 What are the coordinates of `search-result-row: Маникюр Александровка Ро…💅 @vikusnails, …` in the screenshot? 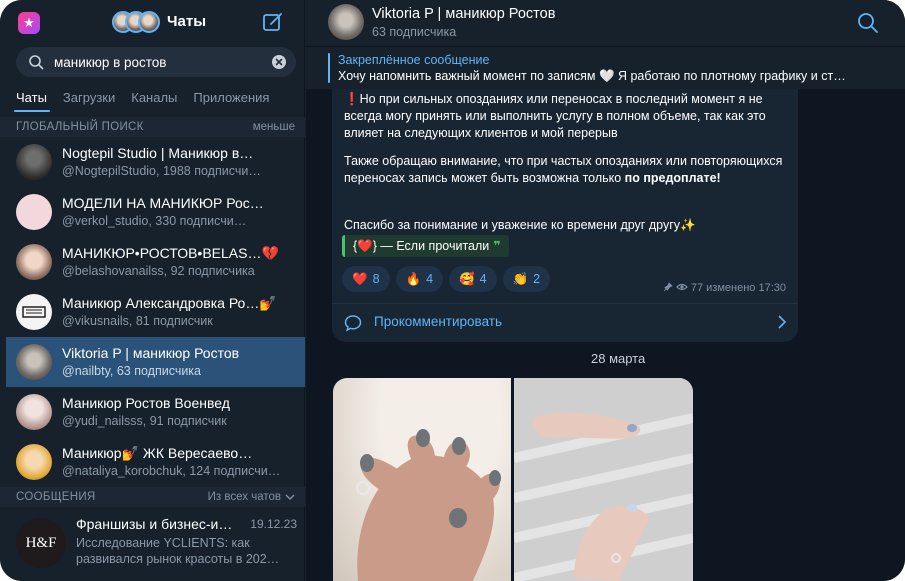 It's located at (155, 312).